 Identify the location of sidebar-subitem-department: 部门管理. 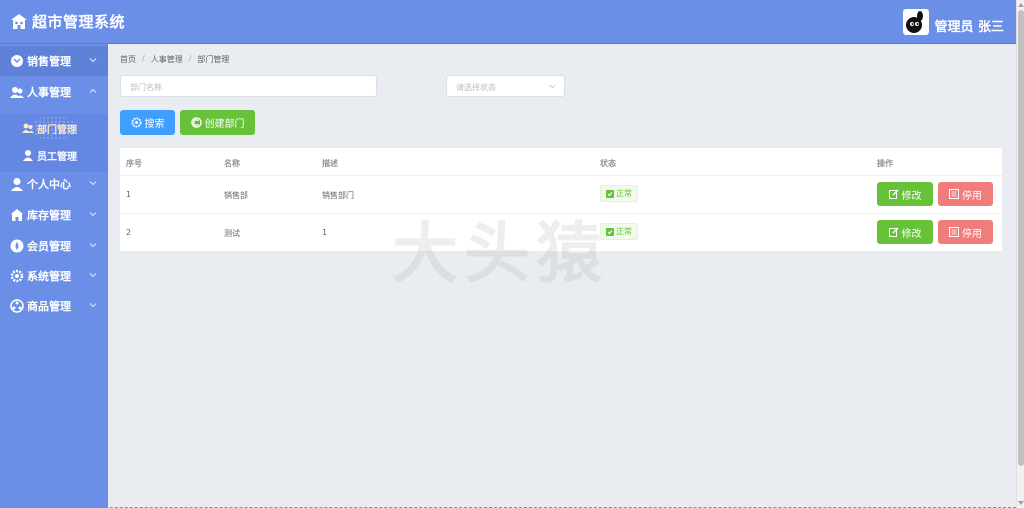
(54, 128).